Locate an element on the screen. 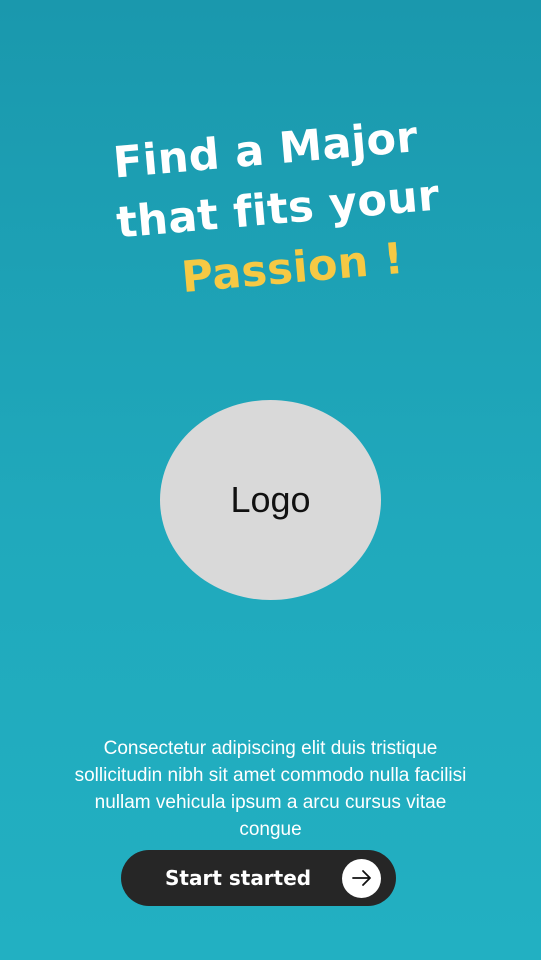 Image resolution: width=541 pixels, height=960 pixels. start-button: Start started is located at coordinates (258, 878).